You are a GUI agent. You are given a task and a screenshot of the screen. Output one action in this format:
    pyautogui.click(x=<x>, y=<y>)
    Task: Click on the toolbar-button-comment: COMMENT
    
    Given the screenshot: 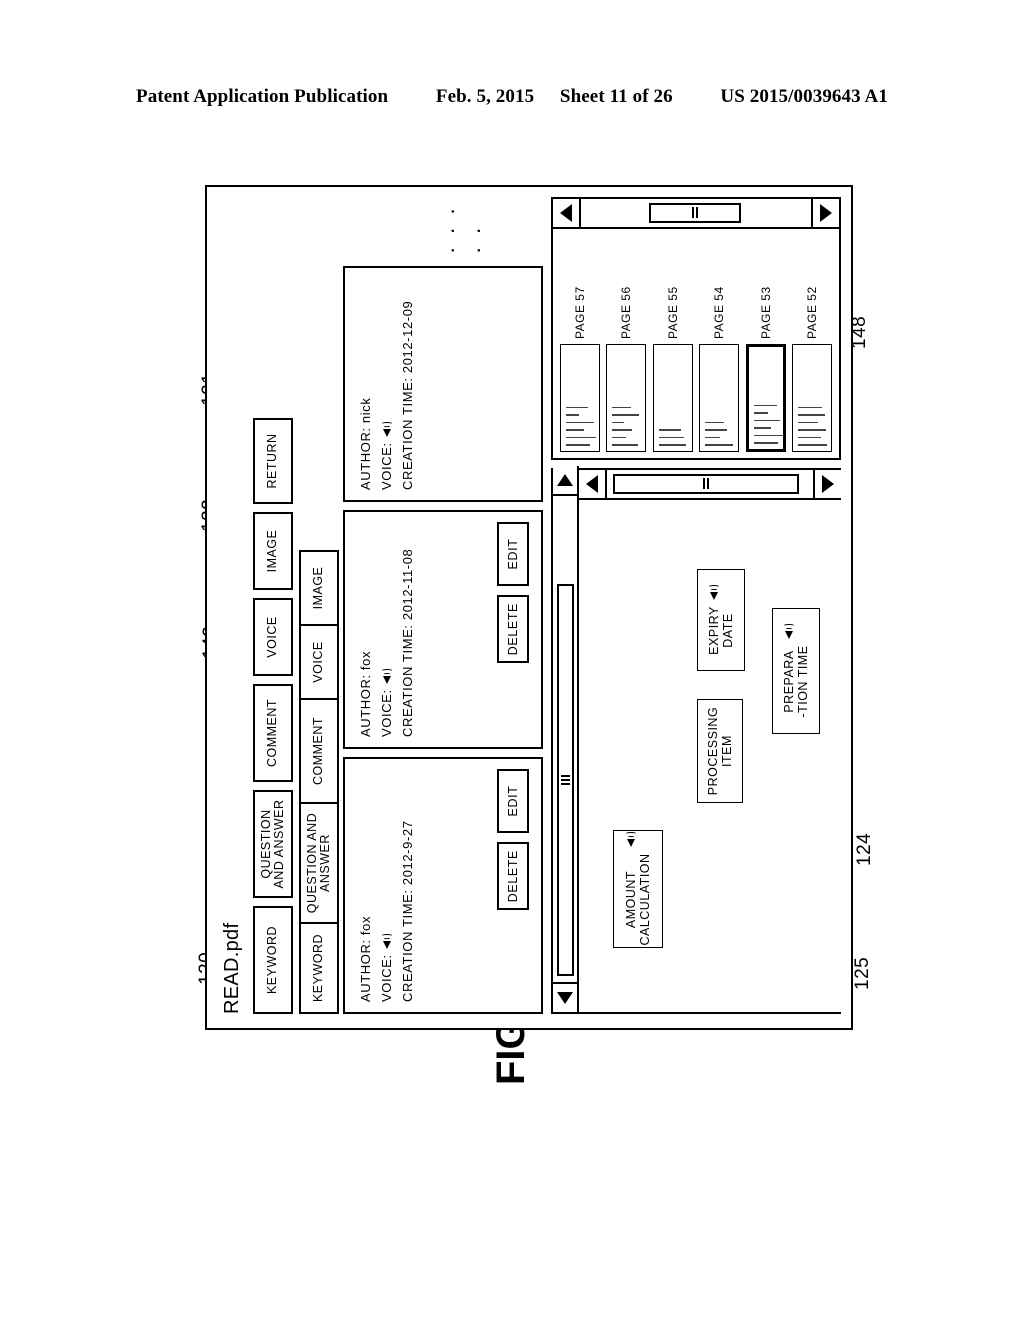 What is the action you would take?
    pyautogui.click(x=273, y=733)
    